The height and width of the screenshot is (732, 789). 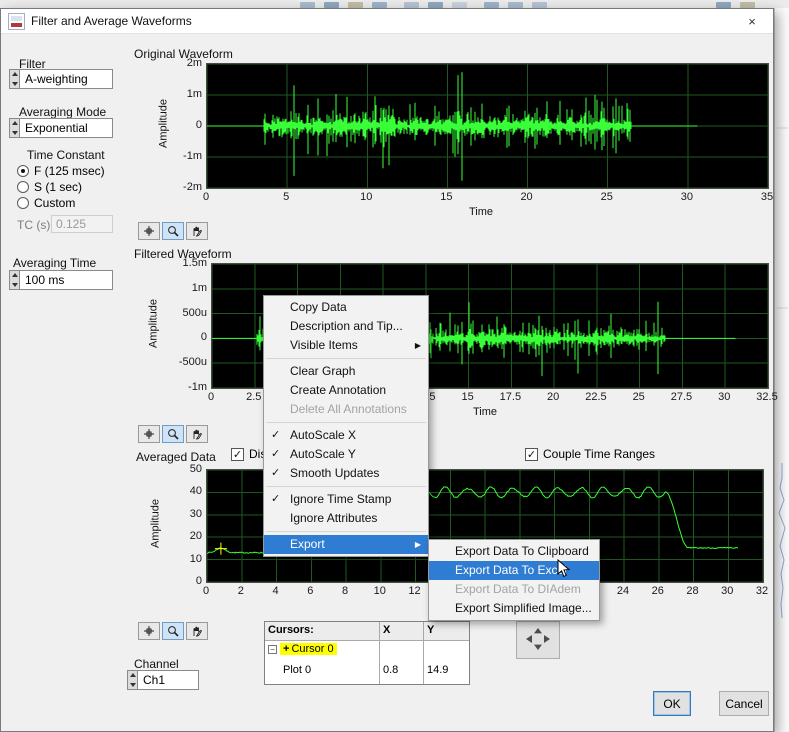 I want to click on x-axis-tick-label: 27.5, so click(x=681, y=397).